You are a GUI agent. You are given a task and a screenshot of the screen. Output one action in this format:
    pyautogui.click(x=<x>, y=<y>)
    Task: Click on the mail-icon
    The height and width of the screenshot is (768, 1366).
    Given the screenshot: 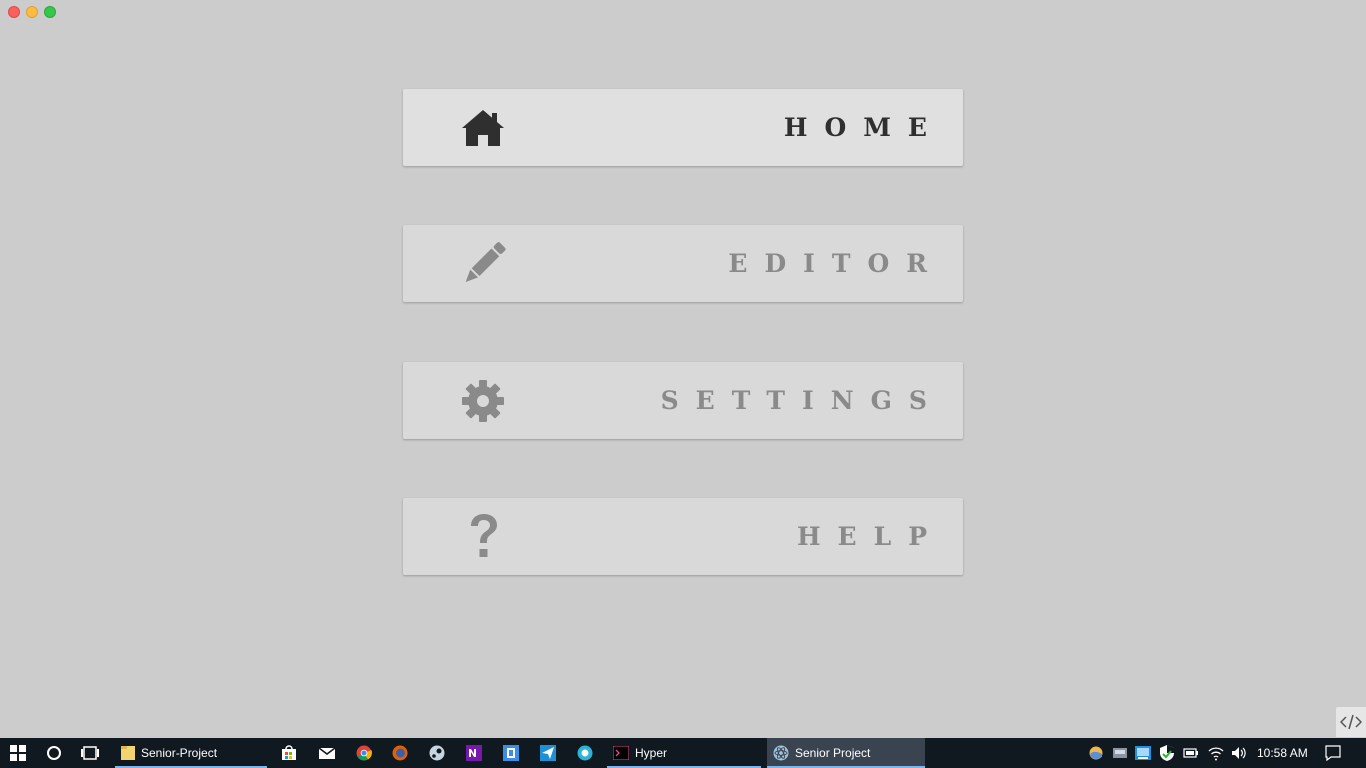 What is the action you would take?
    pyautogui.click(x=327, y=753)
    